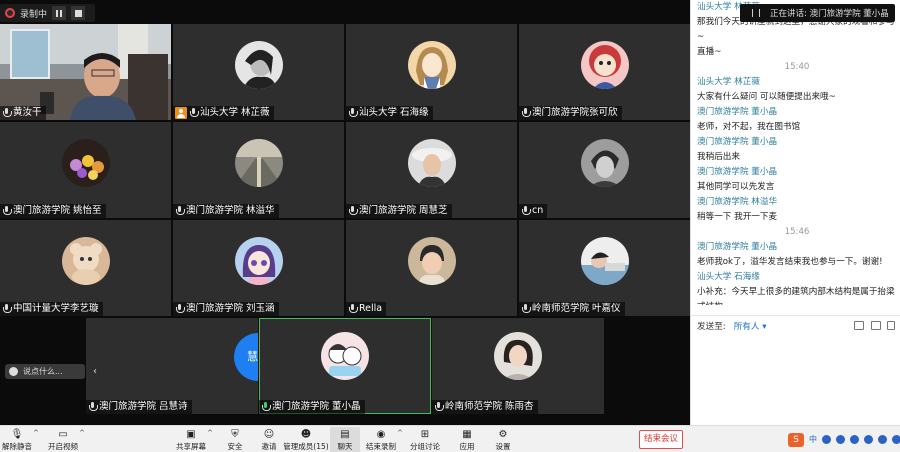  What do you see at coordinates (235, 446) in the screenshot?
I see `toolbar-button-label: 安全` at bounding box center [235, 446].